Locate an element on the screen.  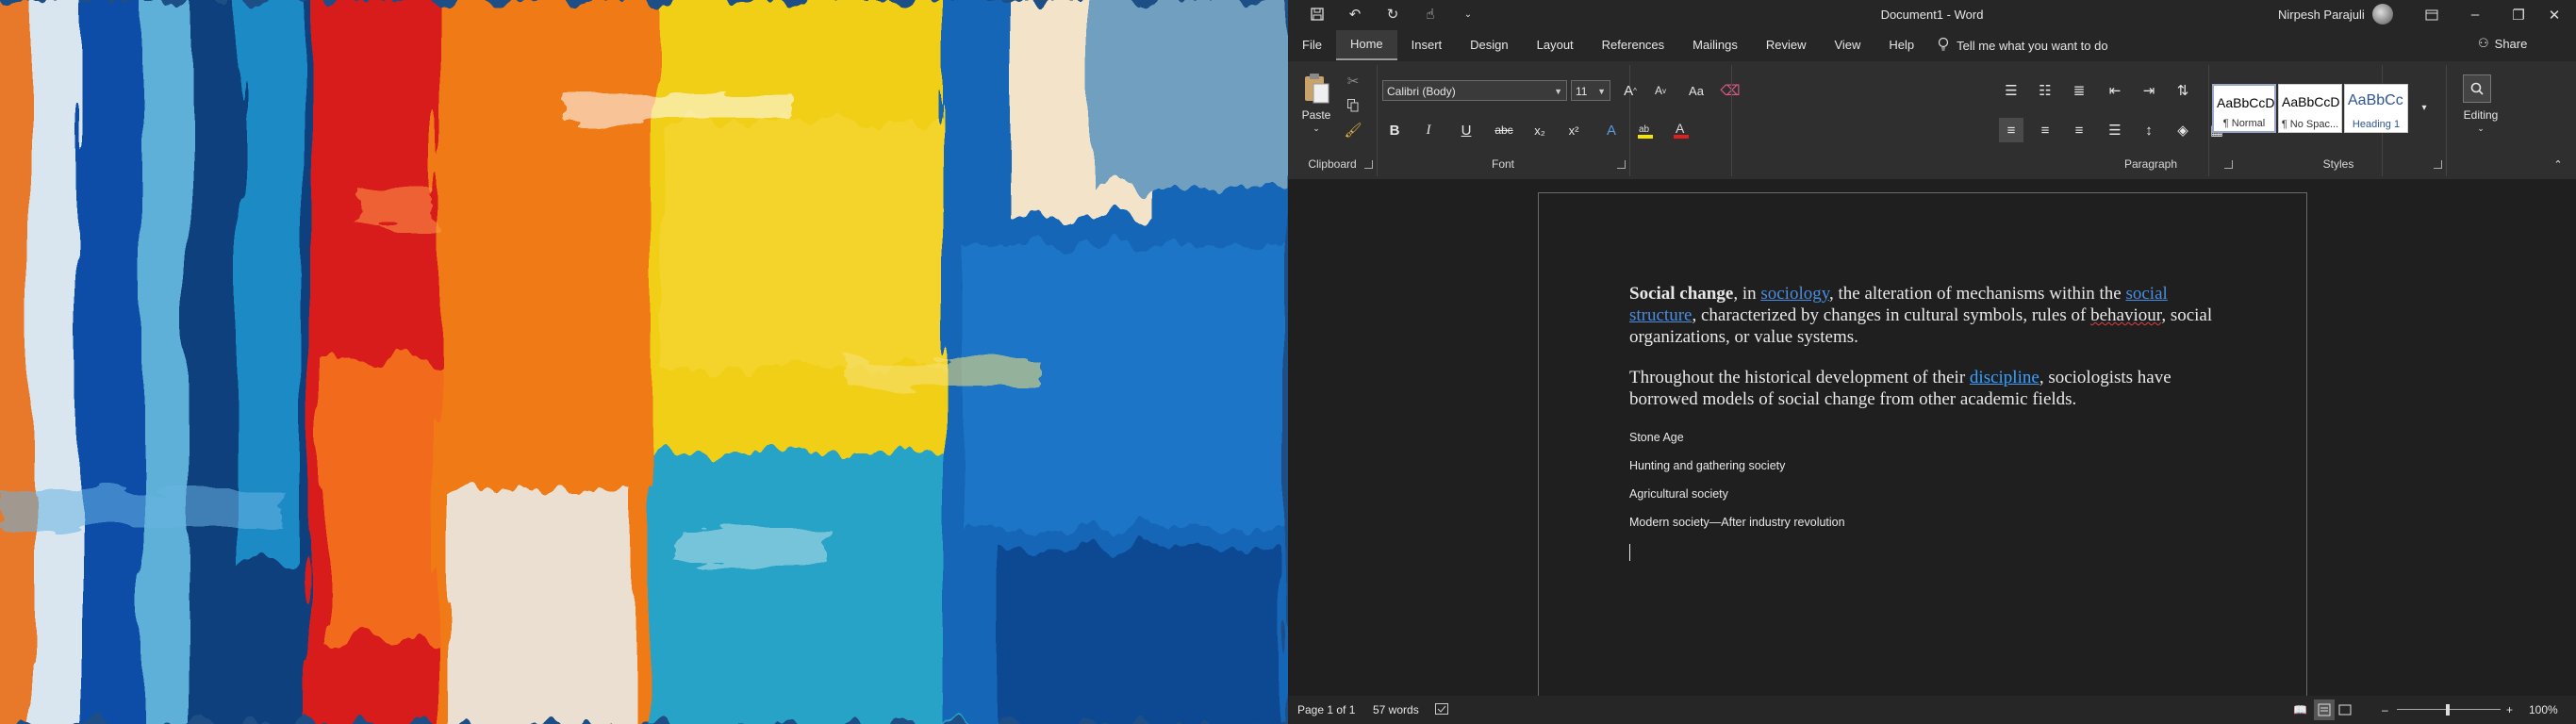
subscript-glyph: x₂ is located at coordinates (1539, 130).